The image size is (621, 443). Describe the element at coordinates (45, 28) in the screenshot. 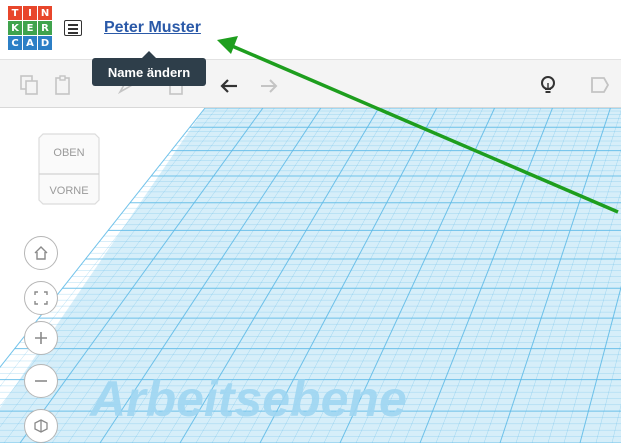

I see `logo-letter: R` at that location.